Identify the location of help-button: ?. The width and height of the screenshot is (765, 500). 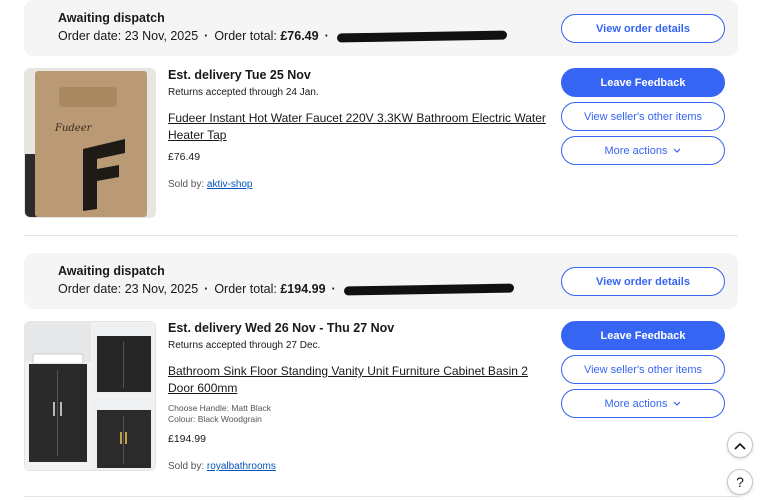
(740, 482).